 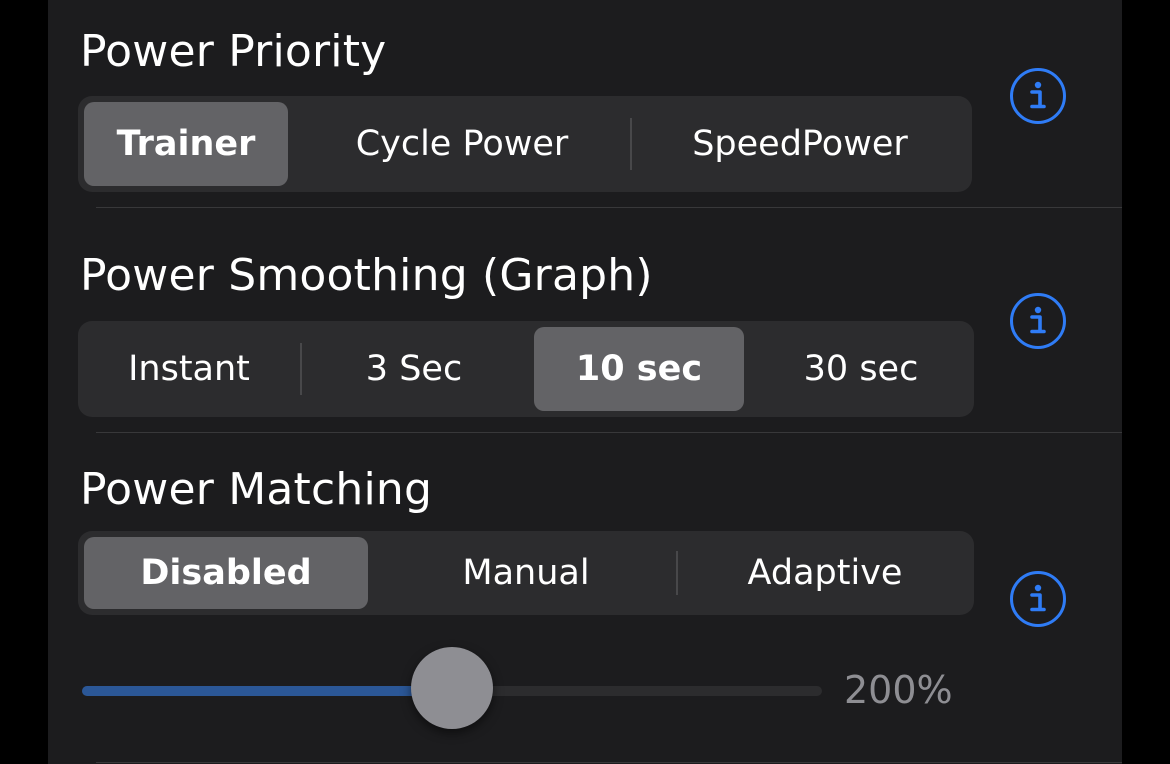 I want to click on power-matching-info-button, so click(x=1038, y=599).